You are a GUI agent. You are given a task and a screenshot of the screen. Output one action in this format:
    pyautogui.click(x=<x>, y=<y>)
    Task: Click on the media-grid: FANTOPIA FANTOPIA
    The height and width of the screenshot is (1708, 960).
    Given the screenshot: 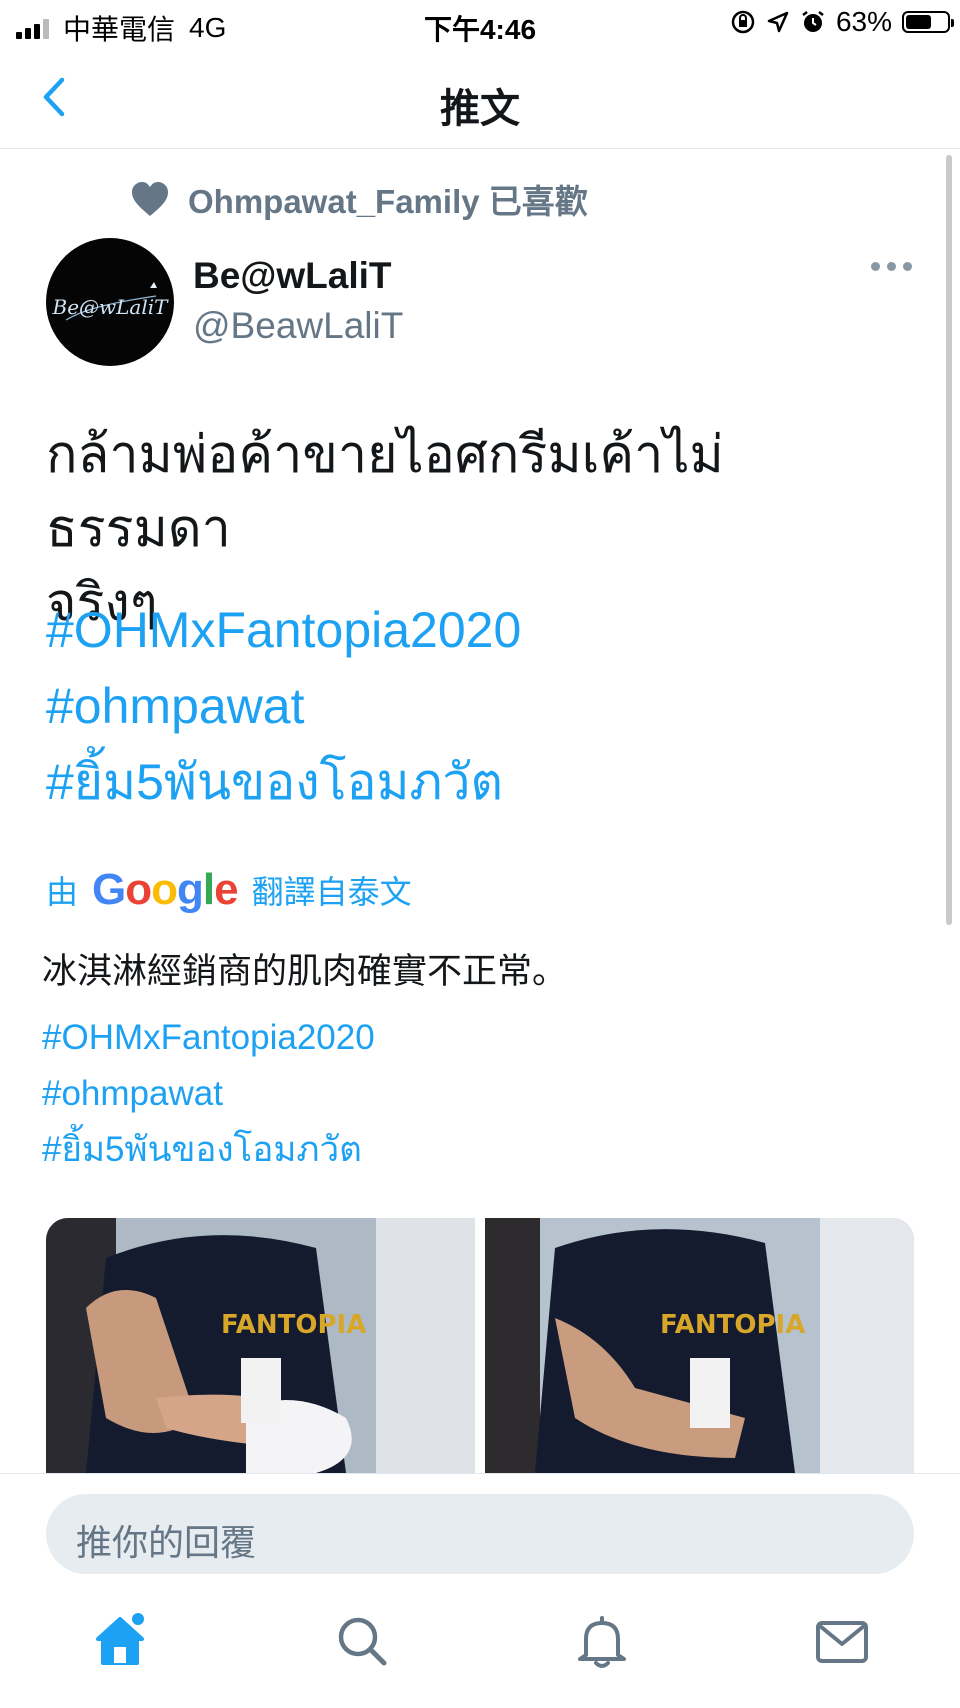 What is the action you would take?
    pyautogui.click(x=480, y=1345)
    